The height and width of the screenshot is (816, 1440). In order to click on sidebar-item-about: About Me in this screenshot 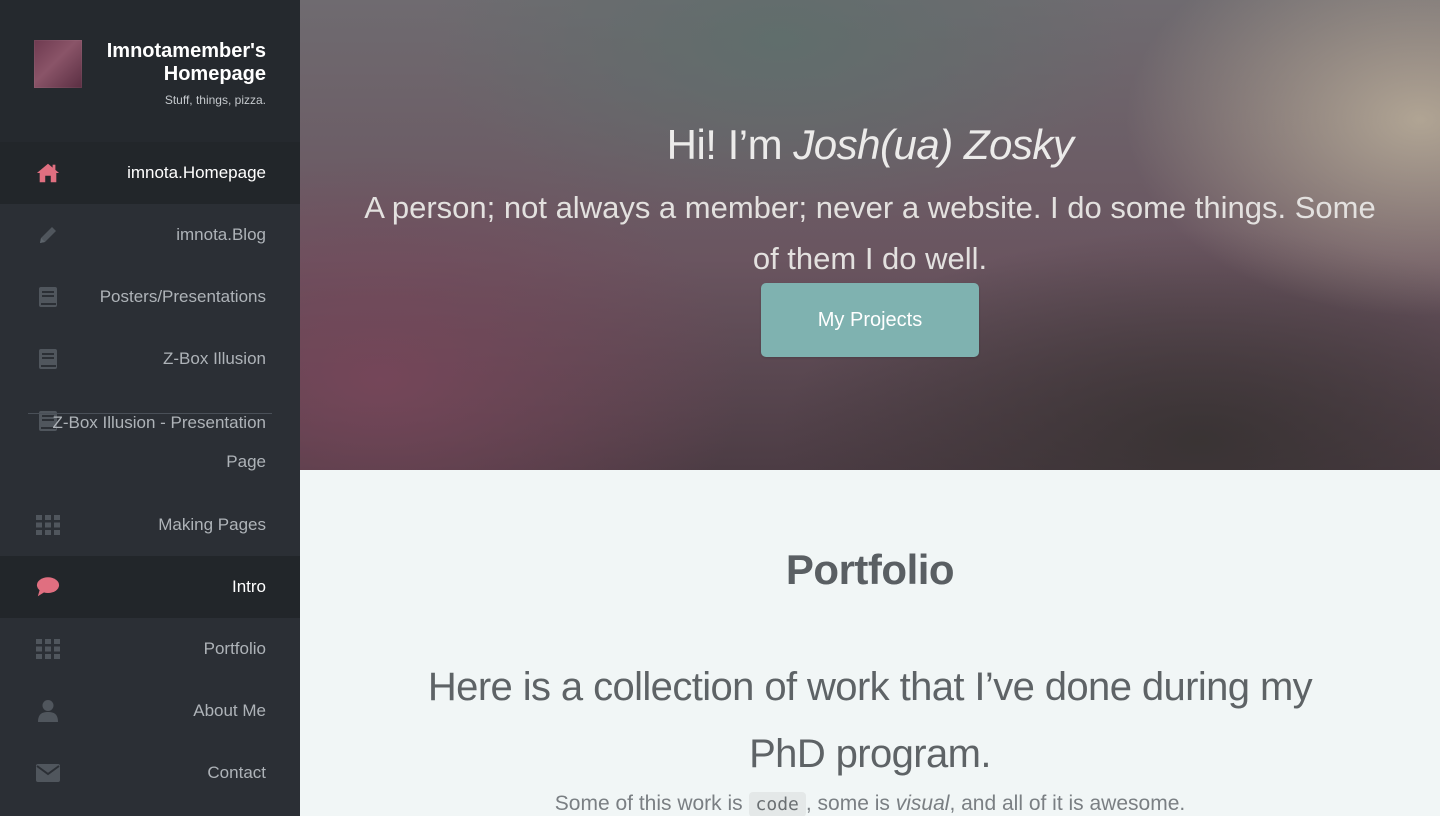, I will do `click(150, 711)`.